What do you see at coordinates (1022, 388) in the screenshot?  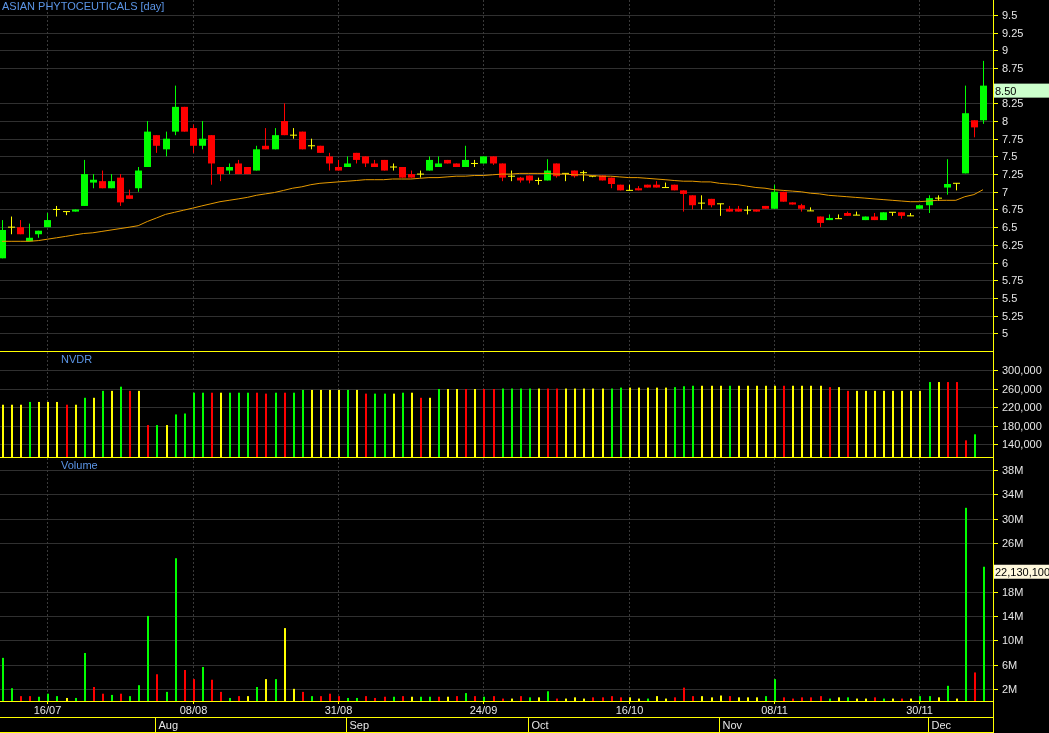 I see `axis-label: 260,000` at bounding box center [1022, 388].